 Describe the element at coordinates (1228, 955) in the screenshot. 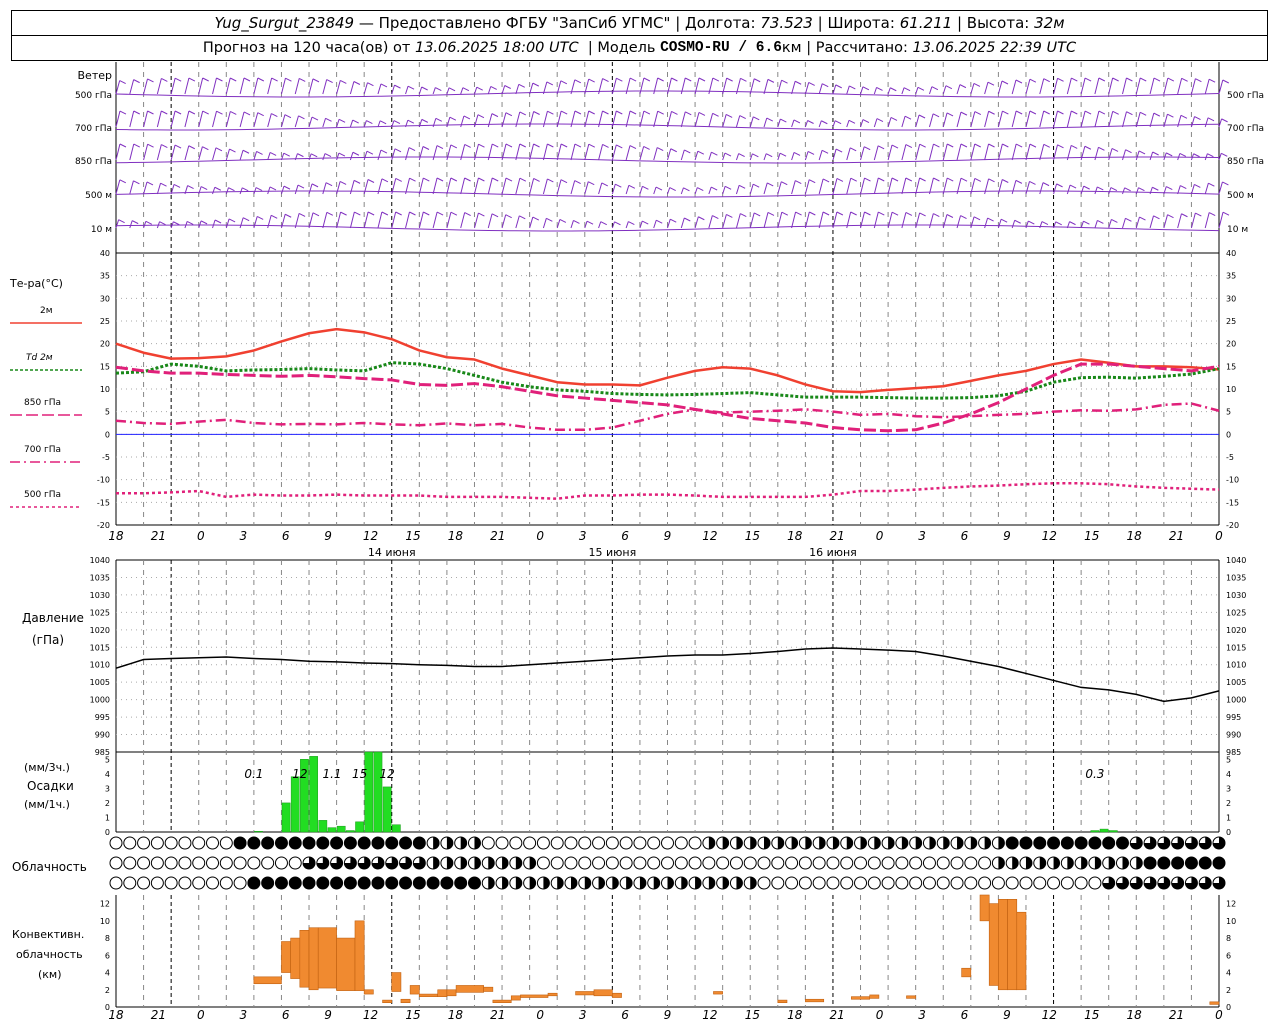

I see `conv-tick-right: 6` at that location.